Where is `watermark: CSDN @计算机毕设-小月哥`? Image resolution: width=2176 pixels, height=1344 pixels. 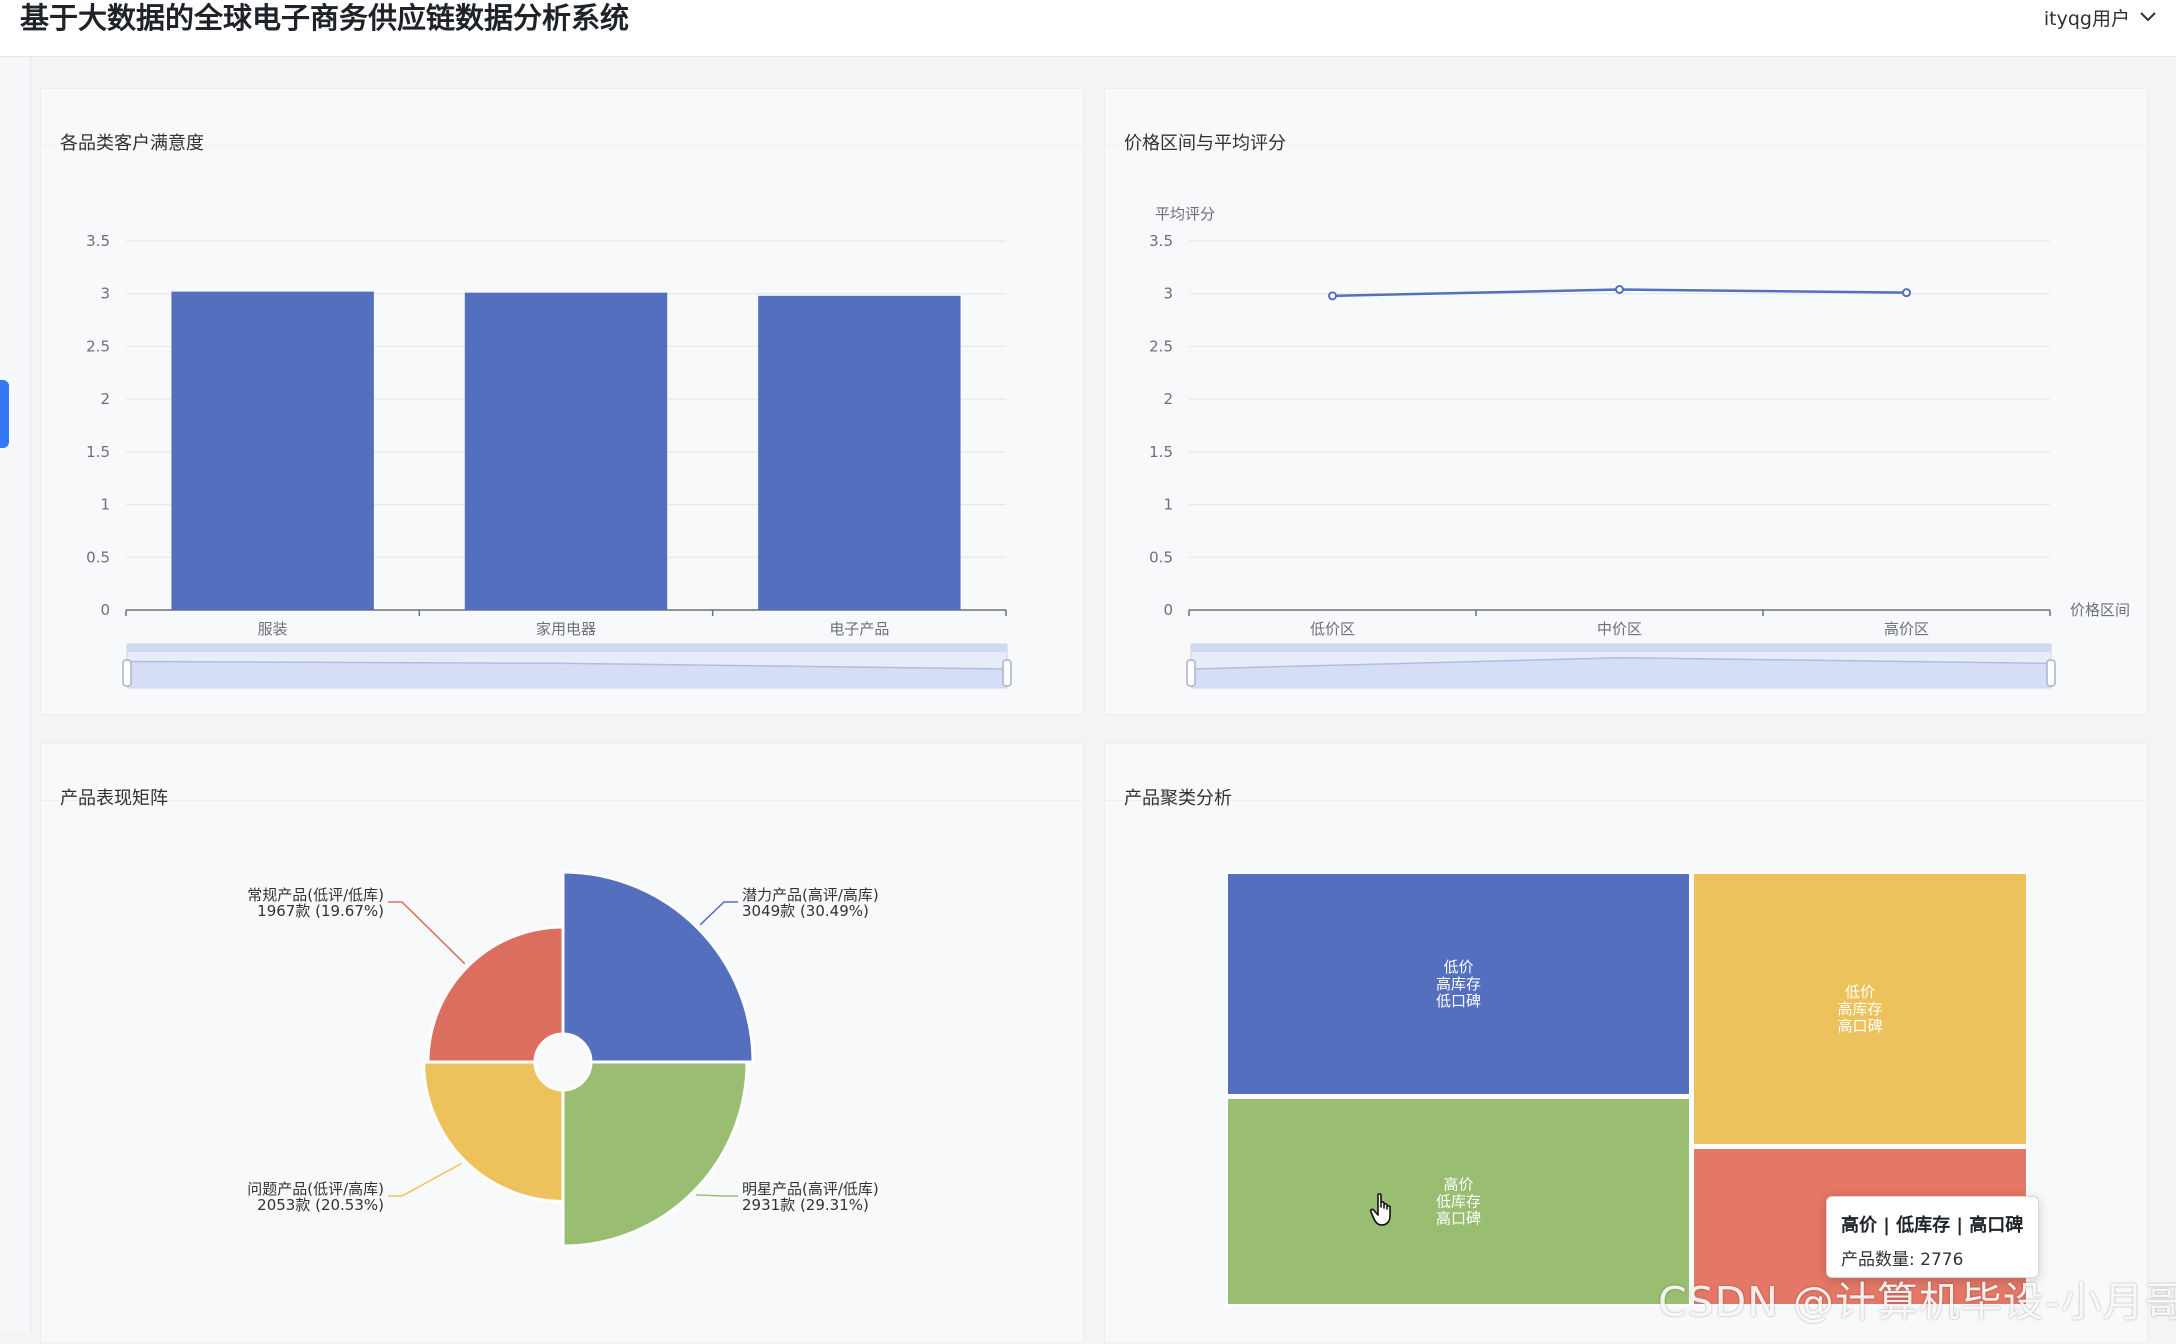 watermark: CSDN @计算机毕设-小月哥 is located at coordinates (1917, 1302).